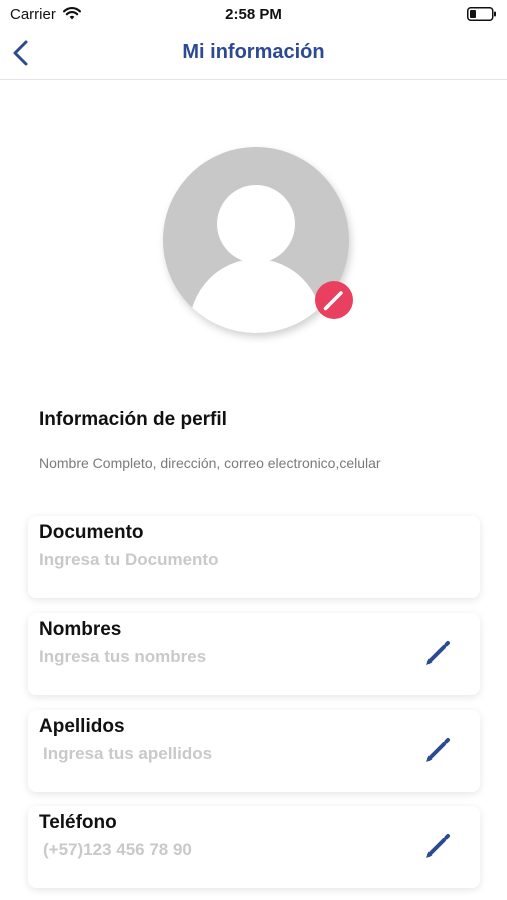 This screenshot has width=507, height=900. Describe the element at coordinates (80, 629) in the screenshot. I see `field-label: Nombres` at that location.